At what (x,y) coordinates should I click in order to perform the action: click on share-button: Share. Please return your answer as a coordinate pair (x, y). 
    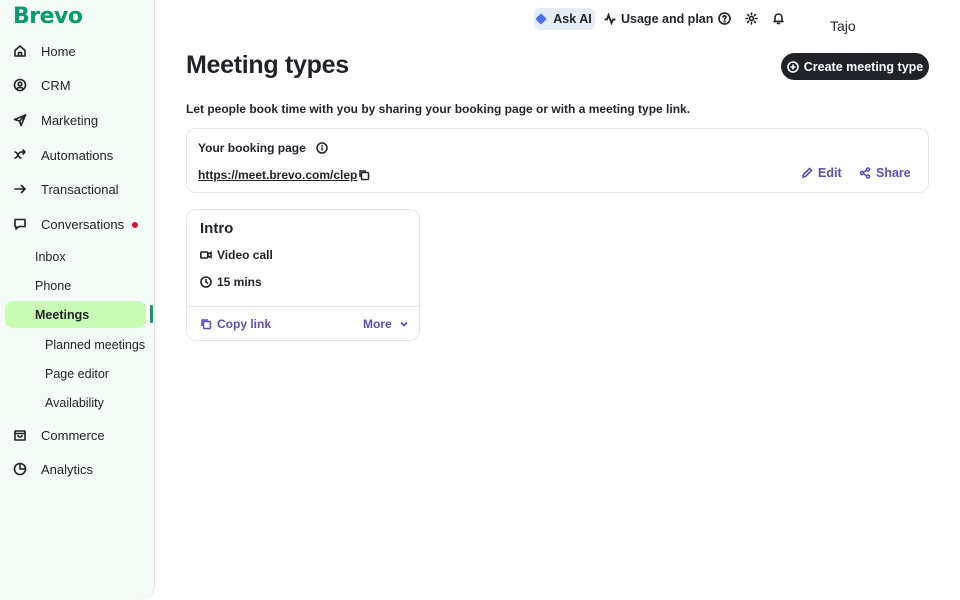
    Looking at the image, I should click on (885, 173).